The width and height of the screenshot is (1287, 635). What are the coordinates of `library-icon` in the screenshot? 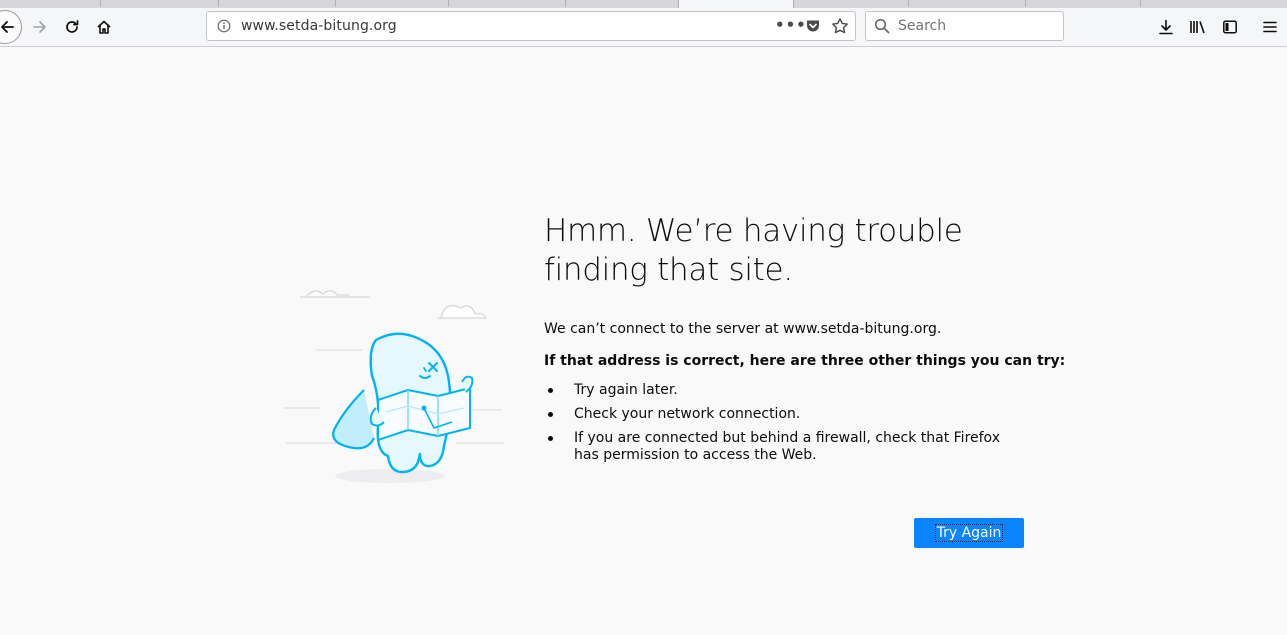 It's located at (1197, 27).